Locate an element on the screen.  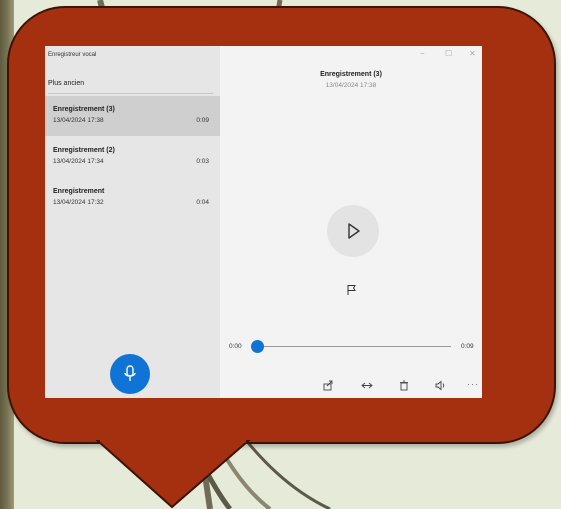
microphone-icon is located at coordinates (130, 373).